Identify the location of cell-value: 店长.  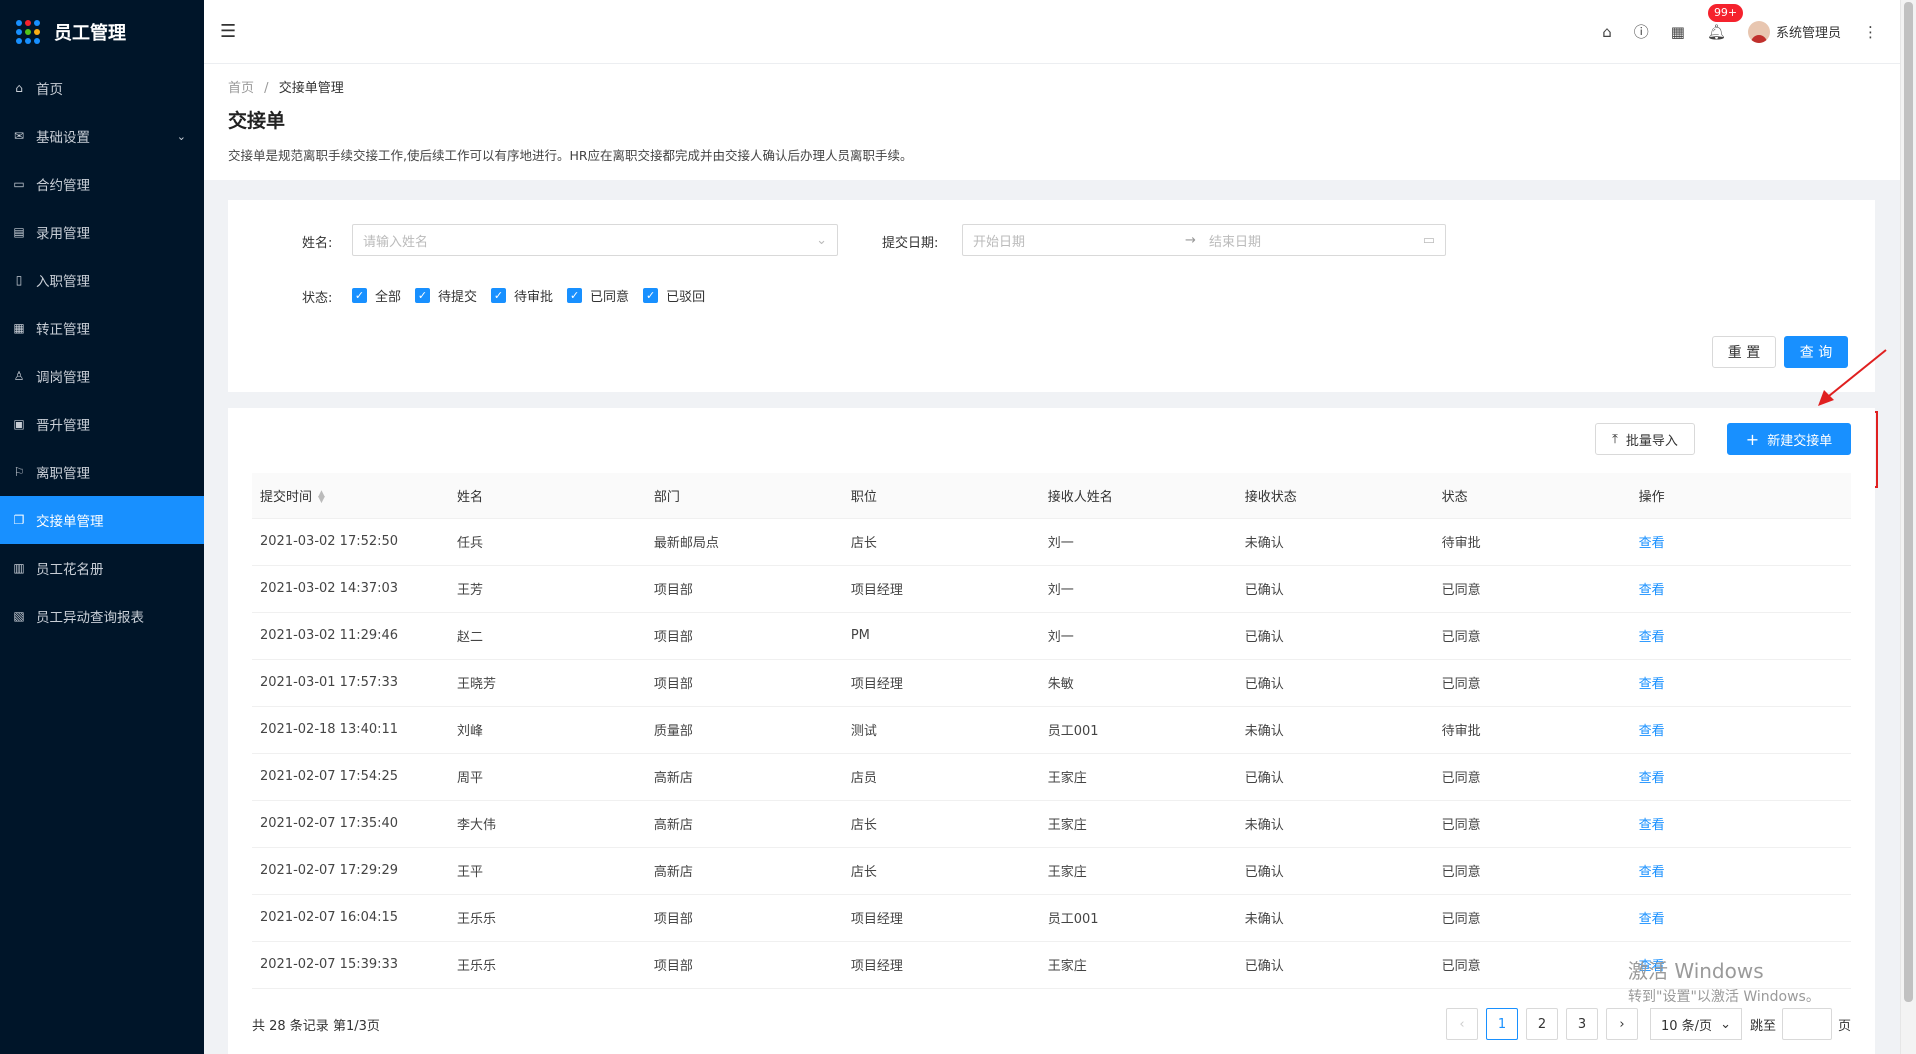
(863, 543).